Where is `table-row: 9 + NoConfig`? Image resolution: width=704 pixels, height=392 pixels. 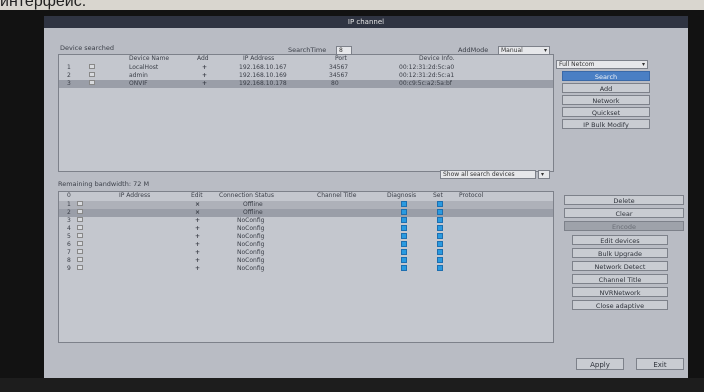
table-row: 9 + NoConfig is located at coordinates (306, 269).